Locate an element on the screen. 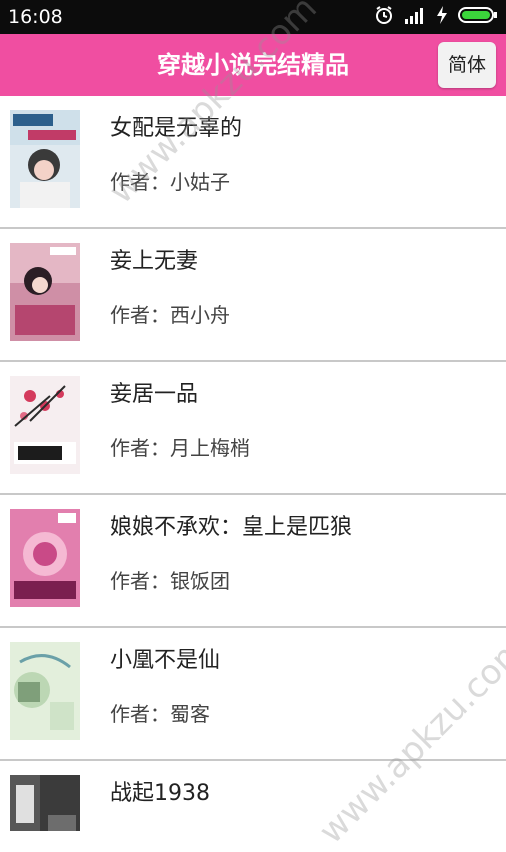 This screenshot has width=506, height=852. book-author: 作者：西小舟 is located at coordinates (170, 315).